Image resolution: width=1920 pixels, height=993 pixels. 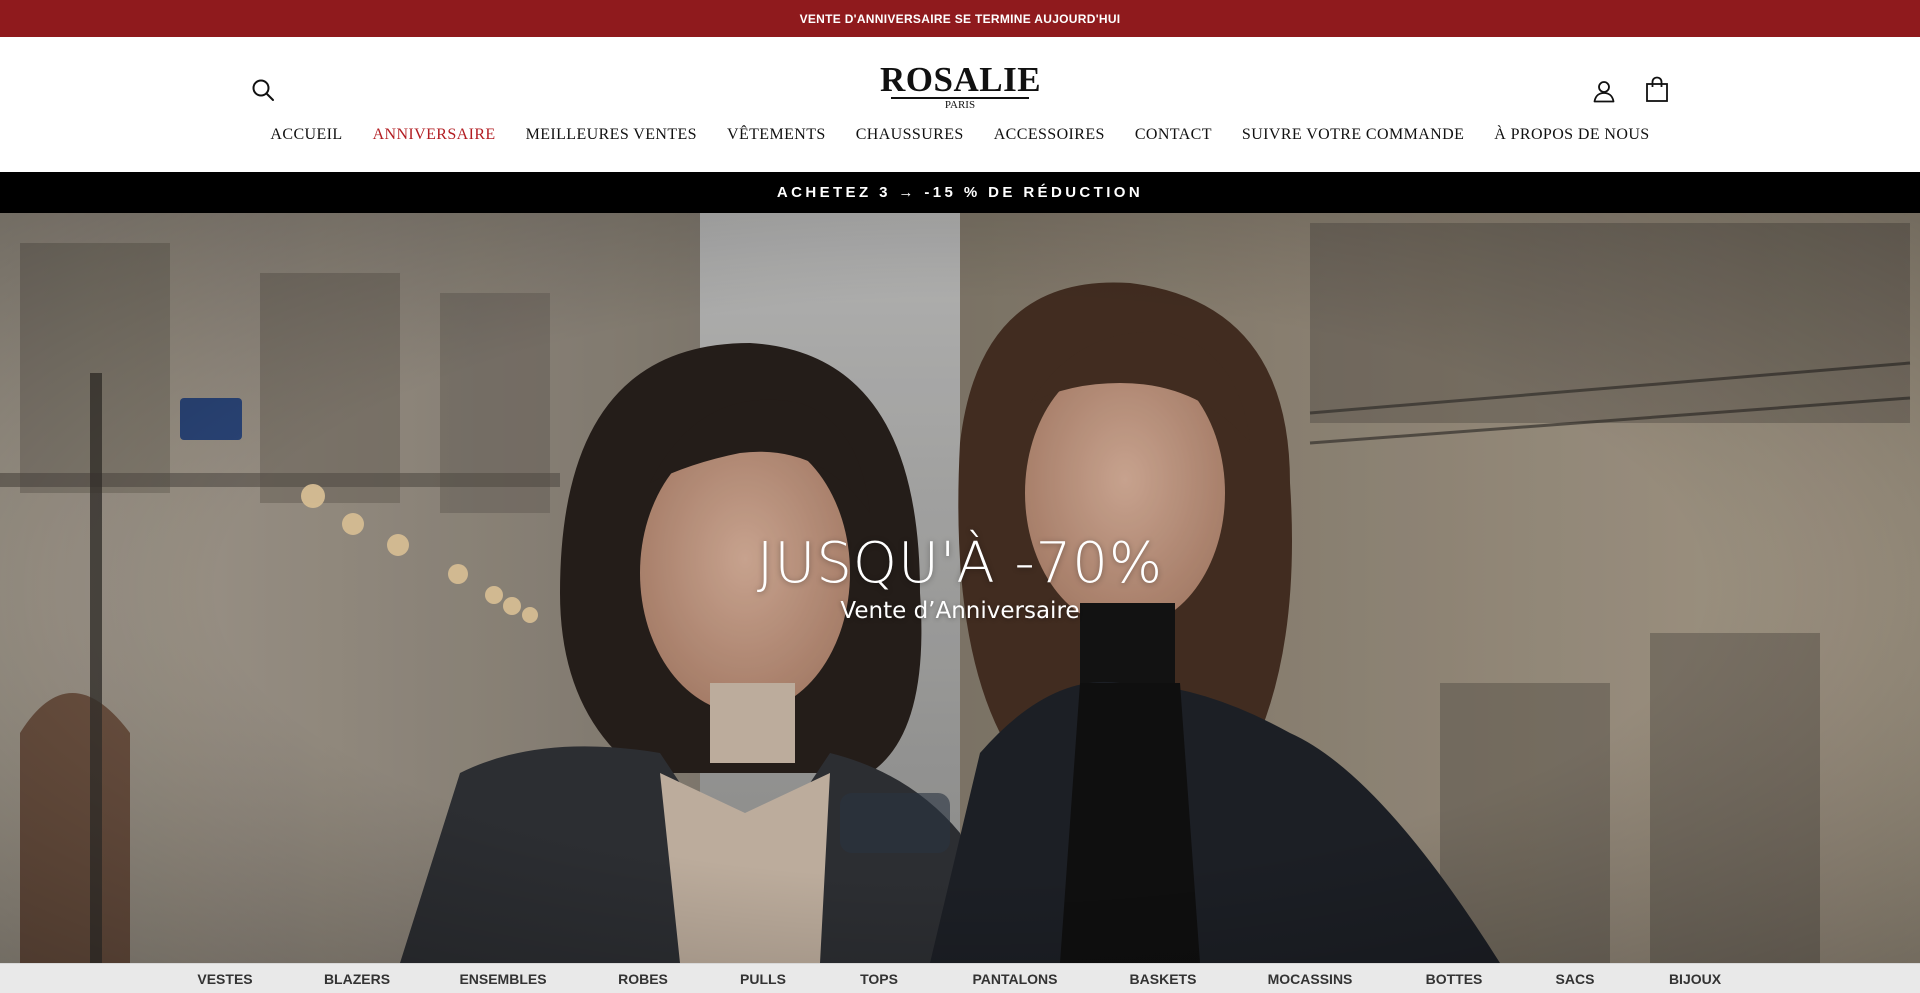 I want to click on cart-button, so click(x=1657, y=89).